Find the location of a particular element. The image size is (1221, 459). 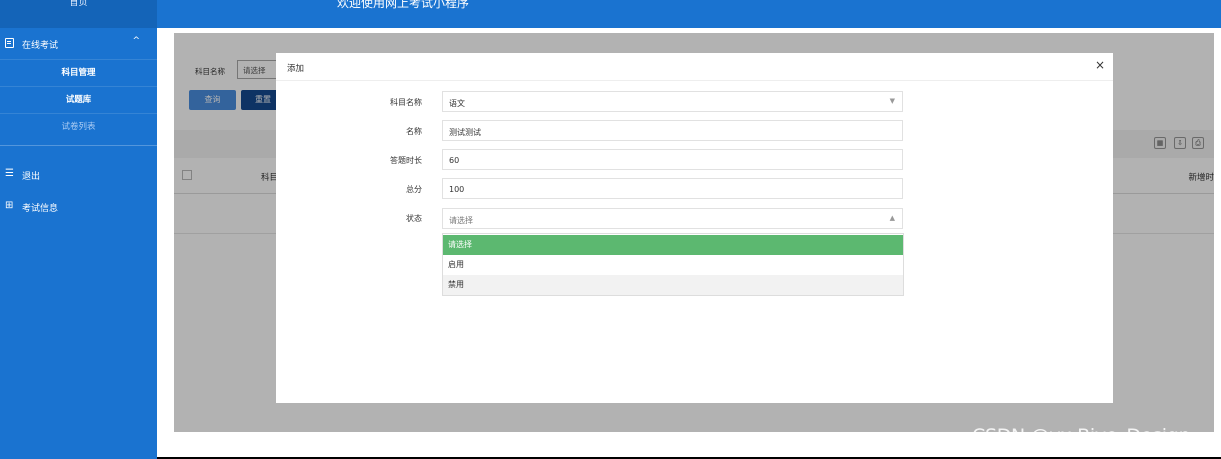

status-option-enabled: 启用 is located at coordinates (673, 265).